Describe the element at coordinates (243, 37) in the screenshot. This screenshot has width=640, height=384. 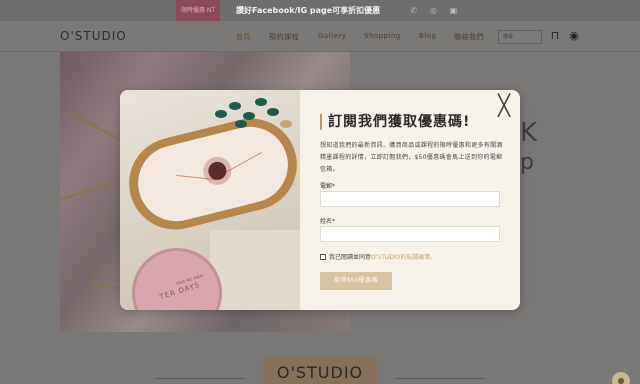
I see `nav-item-home: 首頁` at that location.